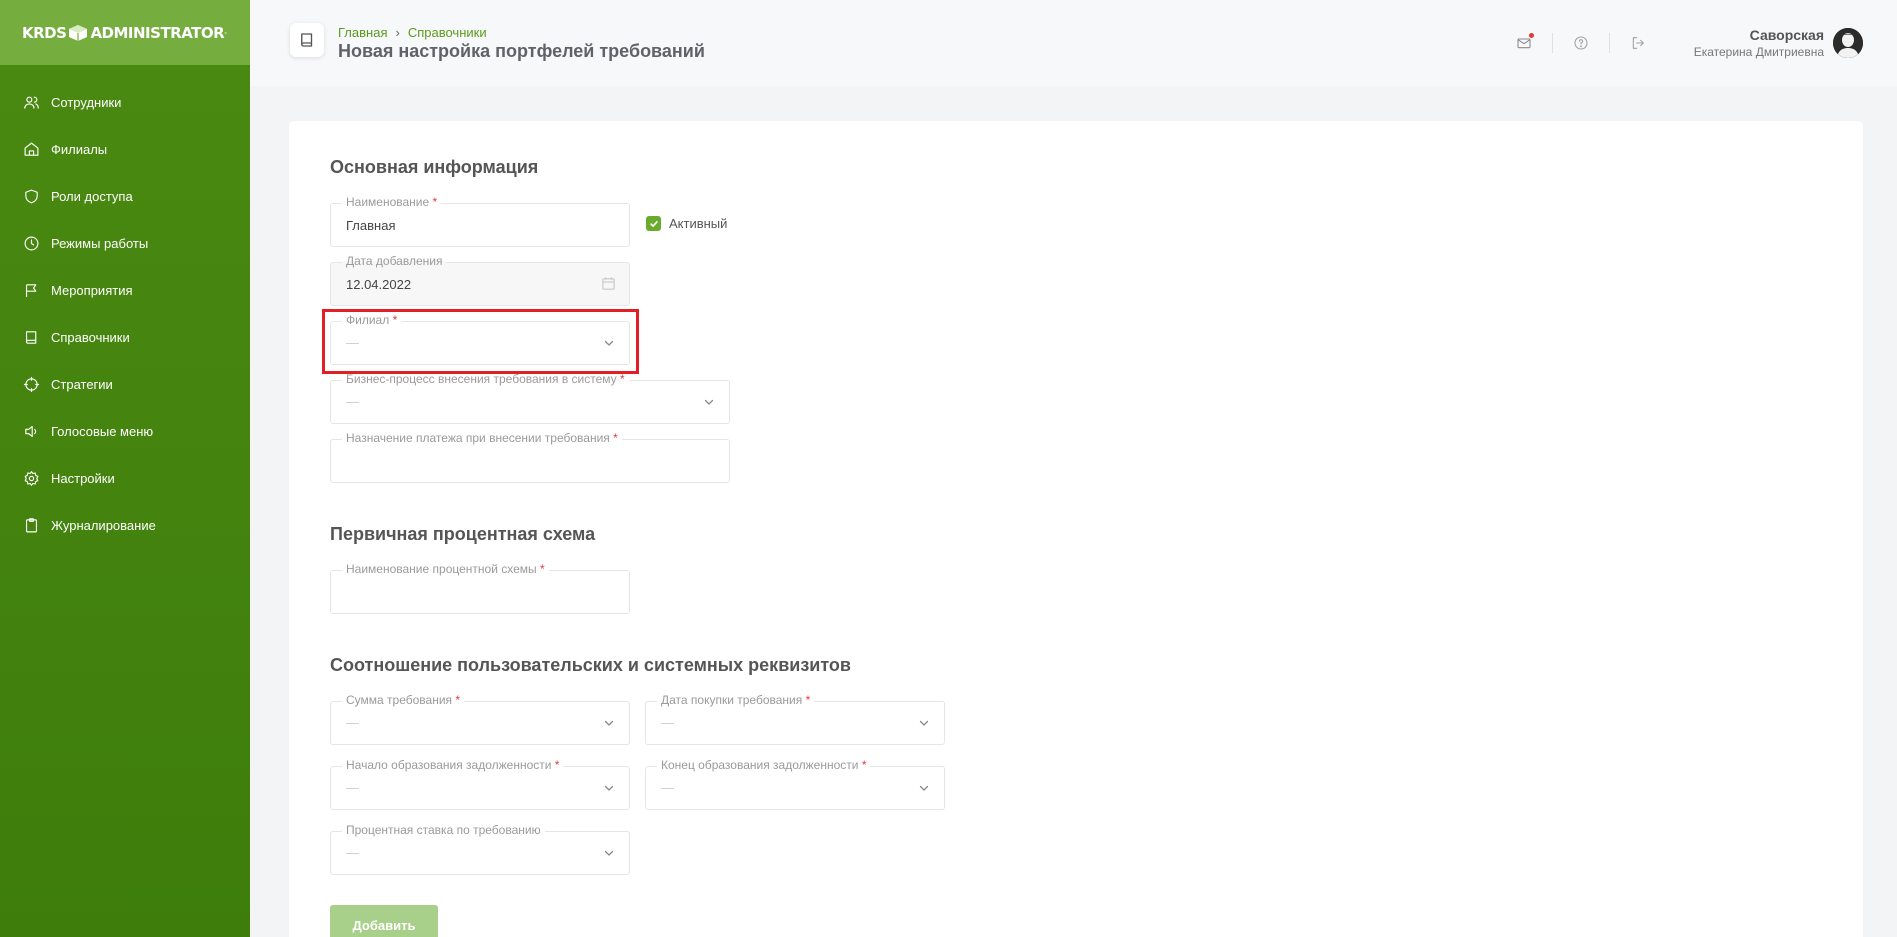  I want to click on sidebar-item-directories: Справочники, so click(125, 337).